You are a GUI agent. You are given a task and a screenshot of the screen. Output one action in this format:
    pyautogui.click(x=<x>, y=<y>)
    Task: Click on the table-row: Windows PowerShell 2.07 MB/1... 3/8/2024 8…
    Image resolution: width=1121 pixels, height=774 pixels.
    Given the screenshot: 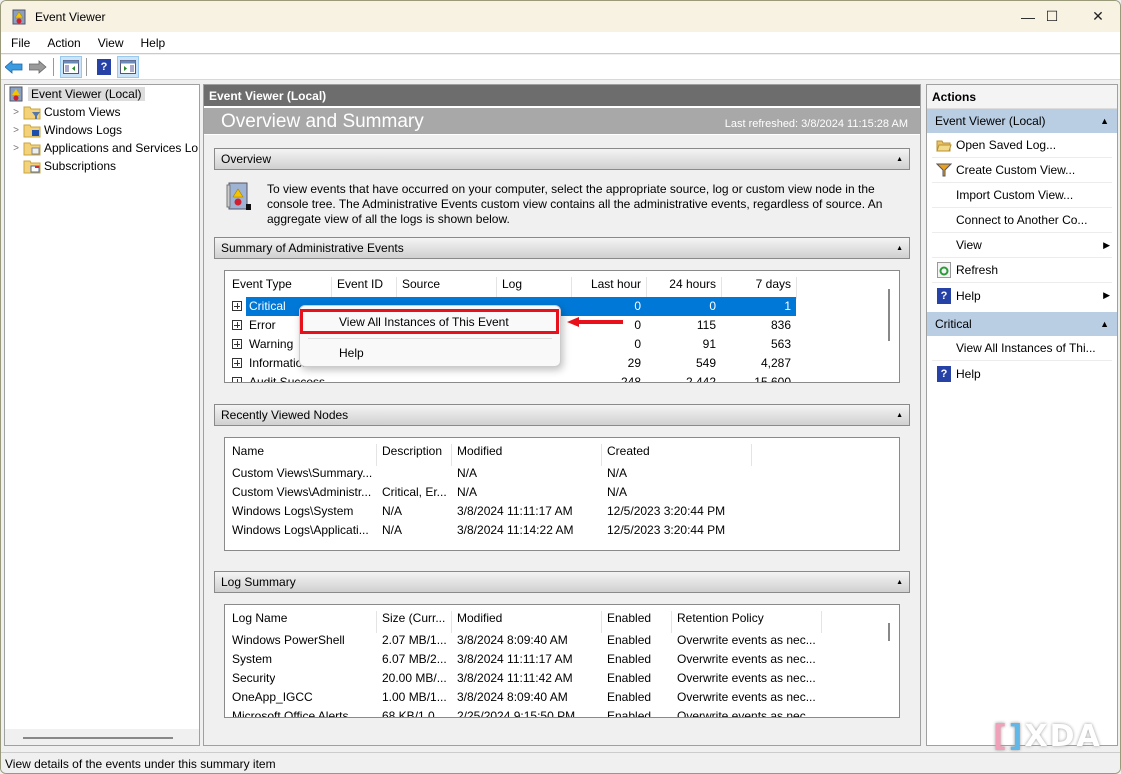 What is the action you would take?
    pyautogui.click(x=562, y=640)
    